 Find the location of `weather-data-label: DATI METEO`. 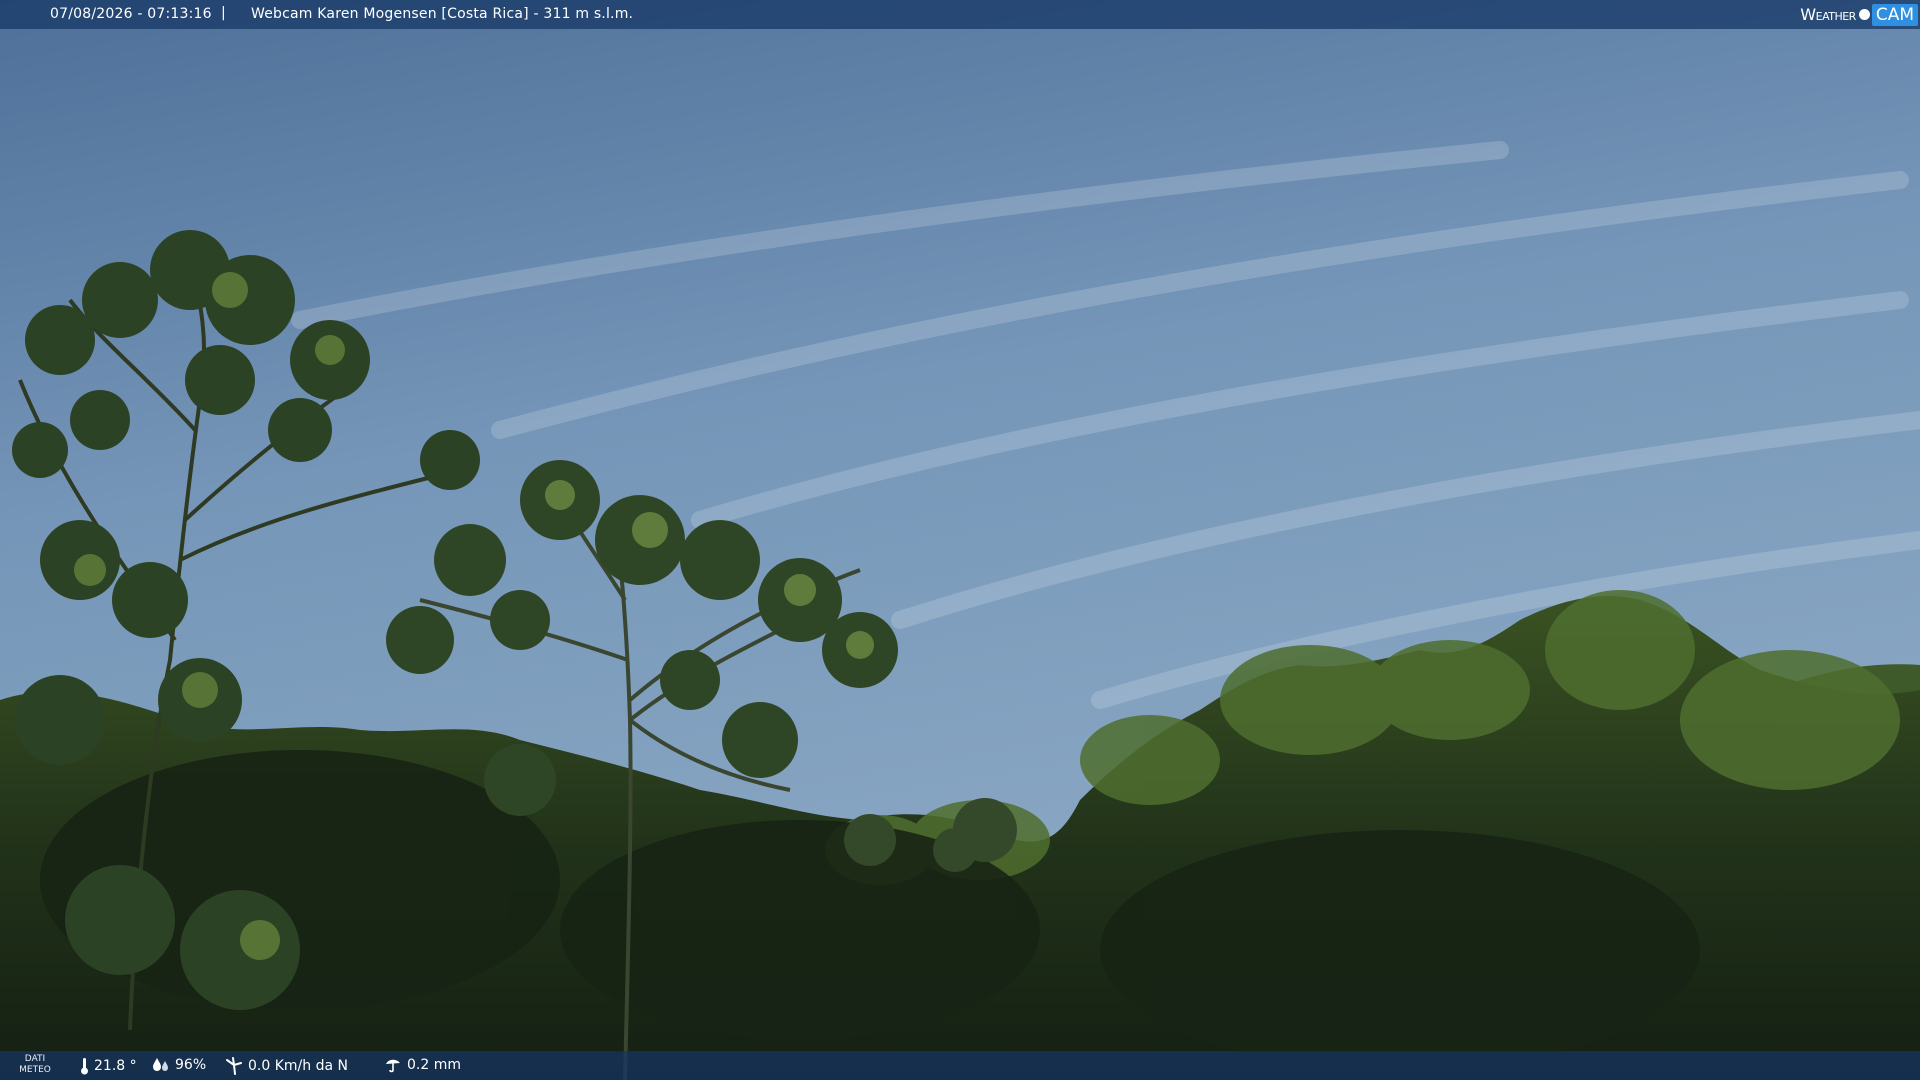

weather-data-label: DATI METEO is located at coordinates (35, 1064).